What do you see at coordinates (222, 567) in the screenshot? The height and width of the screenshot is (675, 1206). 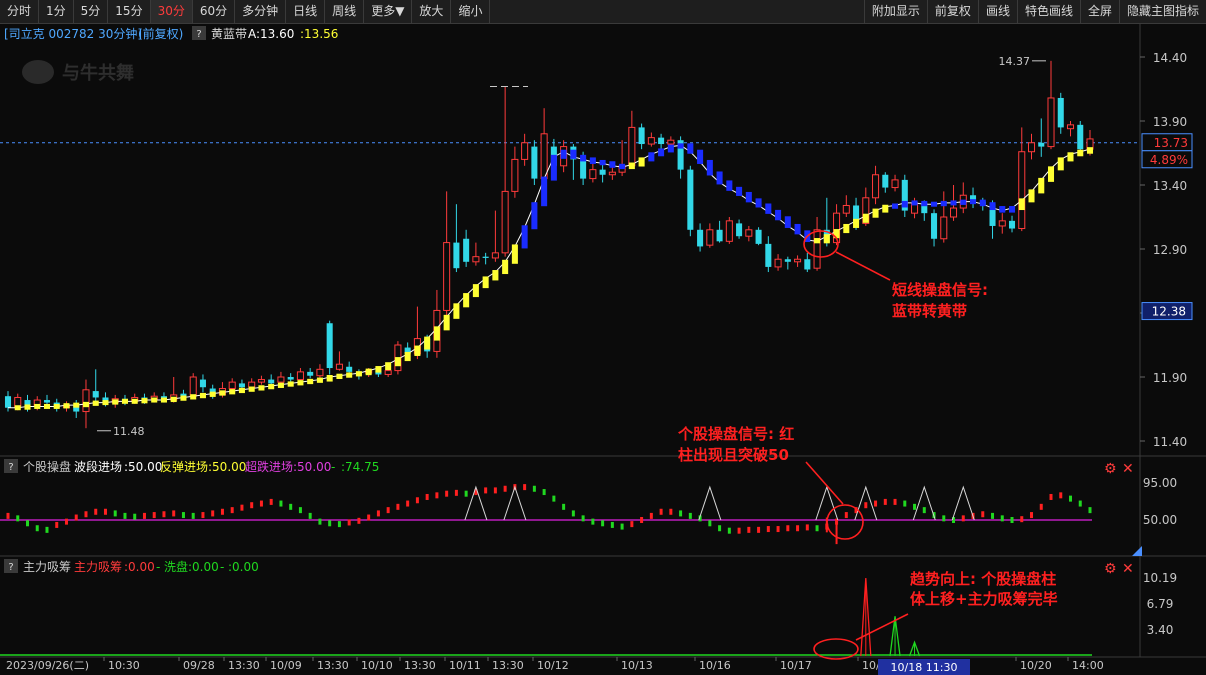 I see `chip-p3-dash: -` at bounding box center [222, 567].